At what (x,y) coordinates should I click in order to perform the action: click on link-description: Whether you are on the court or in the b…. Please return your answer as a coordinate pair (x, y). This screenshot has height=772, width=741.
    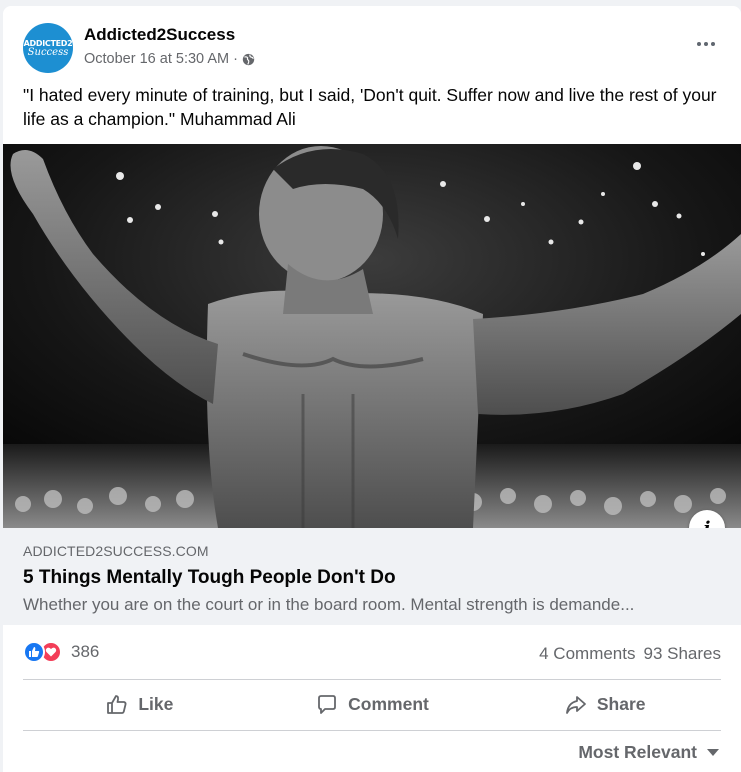
    Looking at the image, I should click on (329, 604).